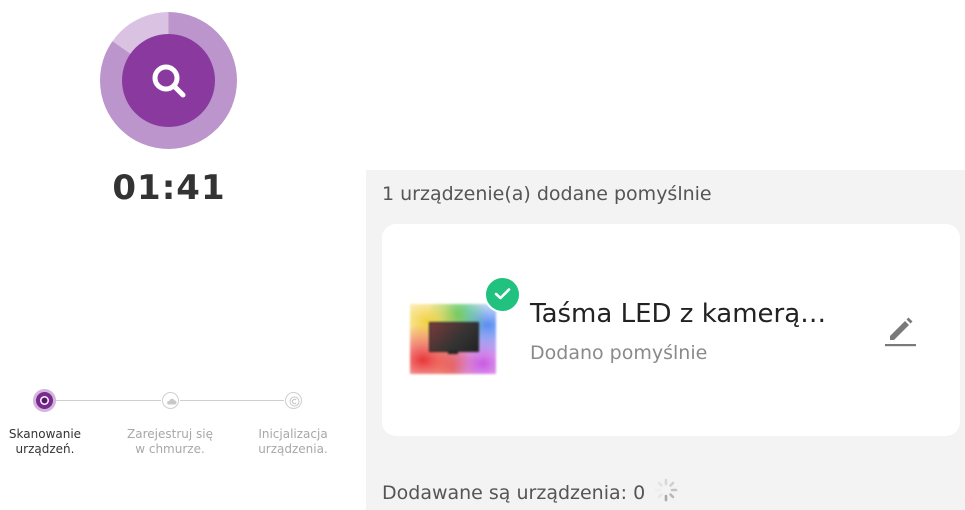 This screenshot has height=510, width=965. I want to click on pencil-icon, so click(900, 332).